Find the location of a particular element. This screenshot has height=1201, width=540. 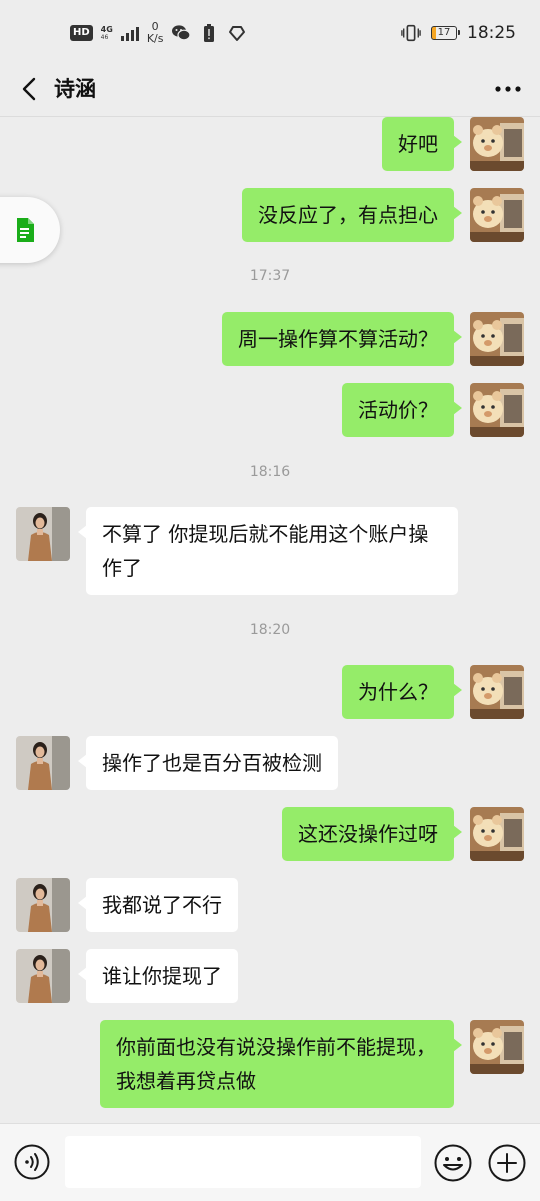

more-button is located at coordinates (508, 89).